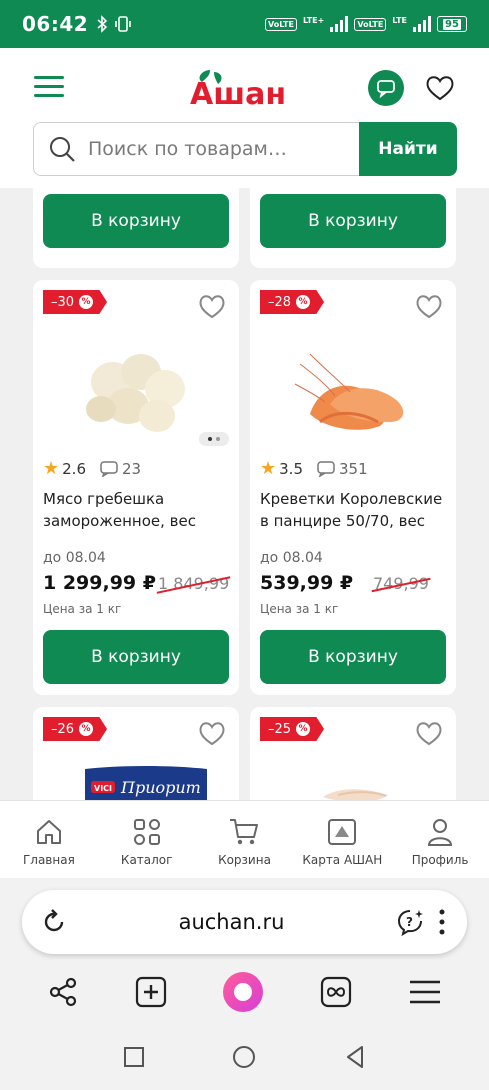 Image resolution: width=489 pixels, height=1090 pixels. I want to click on menu-icon, so click(49, 87).